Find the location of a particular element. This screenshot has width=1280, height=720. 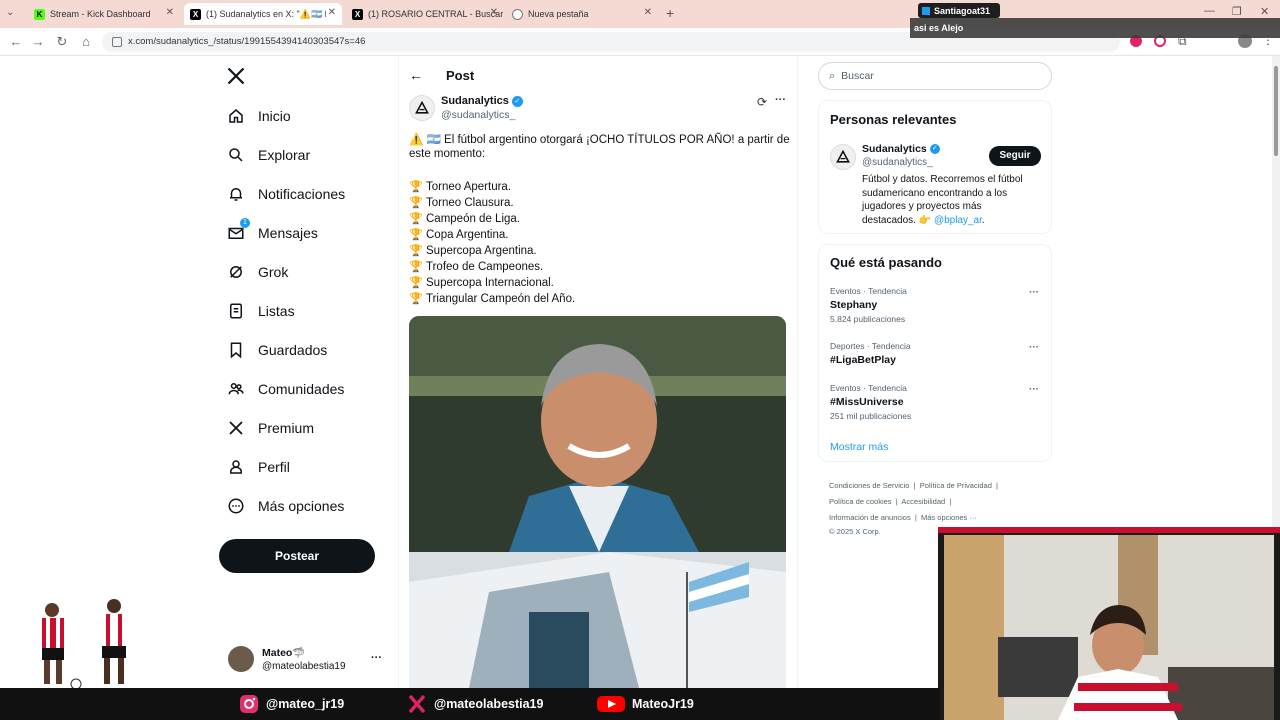

footer-link-ads: Información de anuncios is located at coordinates (870, 517).